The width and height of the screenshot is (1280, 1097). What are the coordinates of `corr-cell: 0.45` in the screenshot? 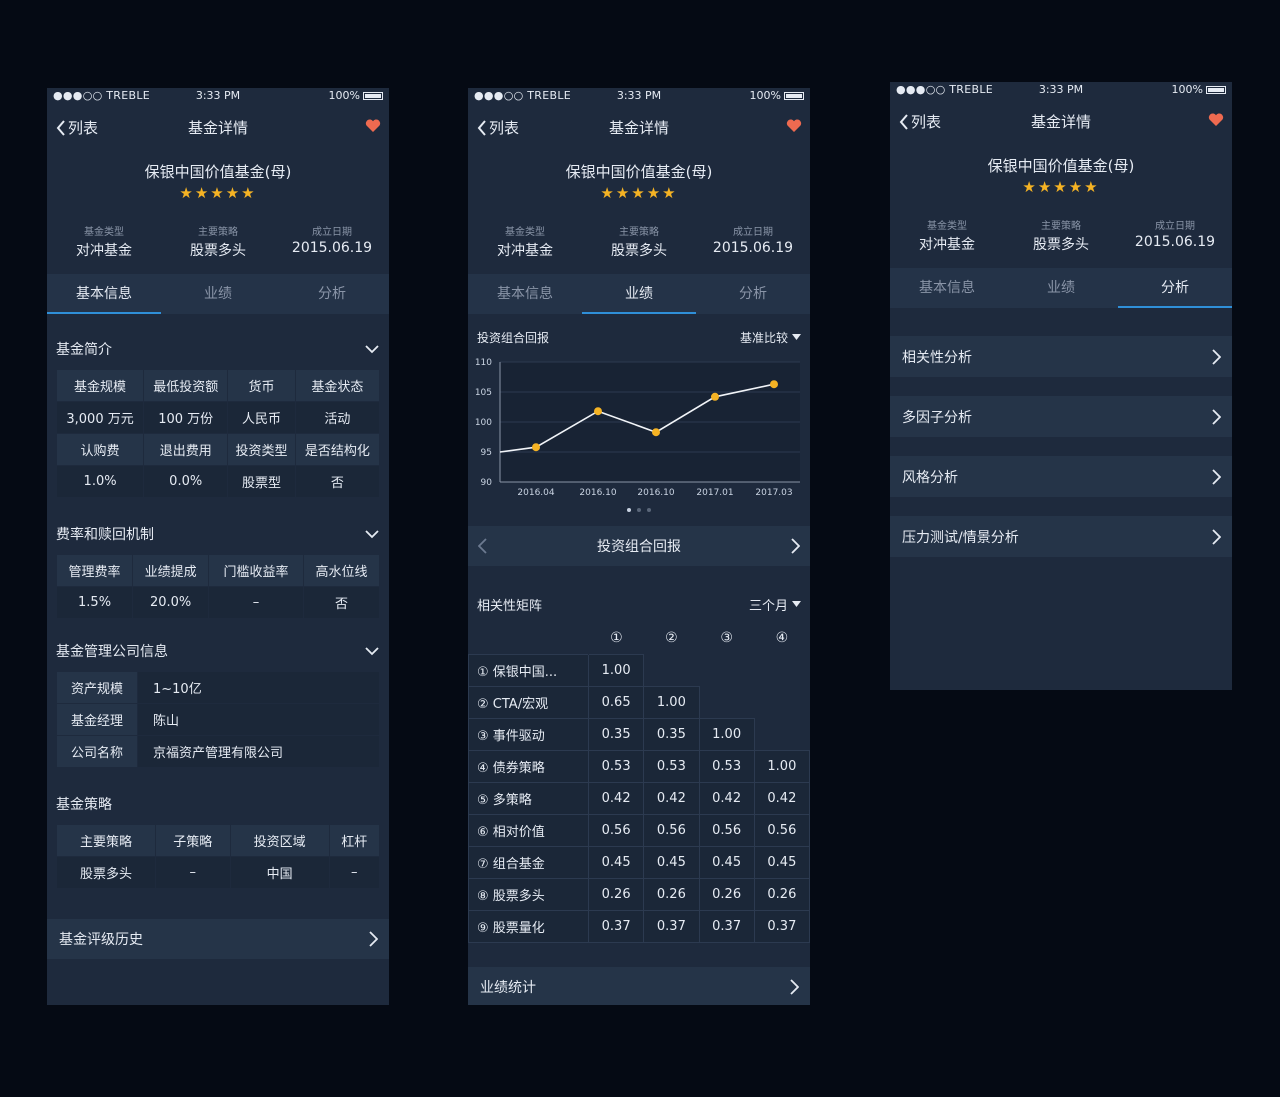 It's located at (726, 862).